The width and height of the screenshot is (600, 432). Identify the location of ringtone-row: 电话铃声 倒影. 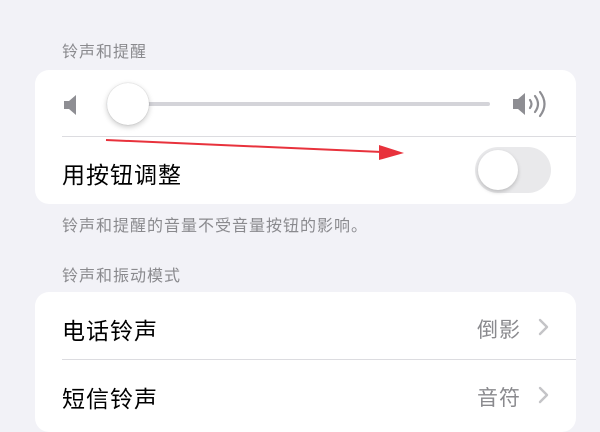
(305, 325).